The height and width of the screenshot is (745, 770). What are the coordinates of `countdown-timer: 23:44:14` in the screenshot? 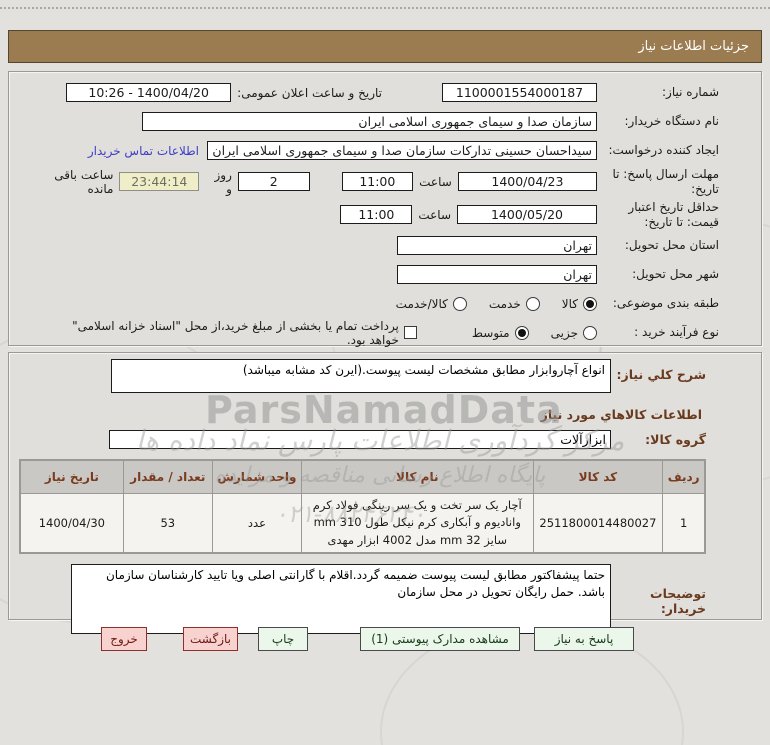 It's located at (159, 181).